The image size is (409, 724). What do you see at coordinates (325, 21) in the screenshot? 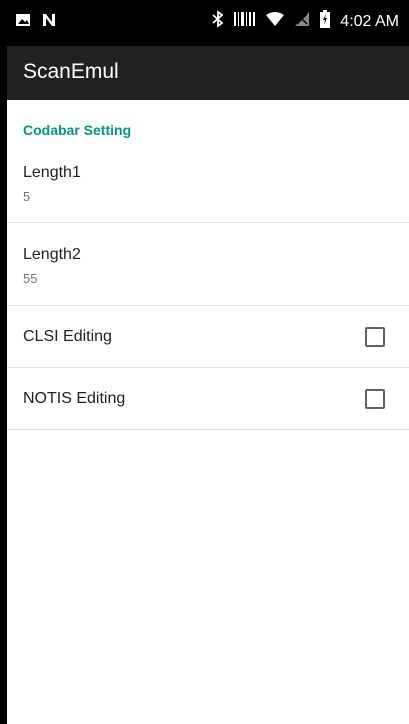
I see `battery-icon` at bounding box center [325, 21].